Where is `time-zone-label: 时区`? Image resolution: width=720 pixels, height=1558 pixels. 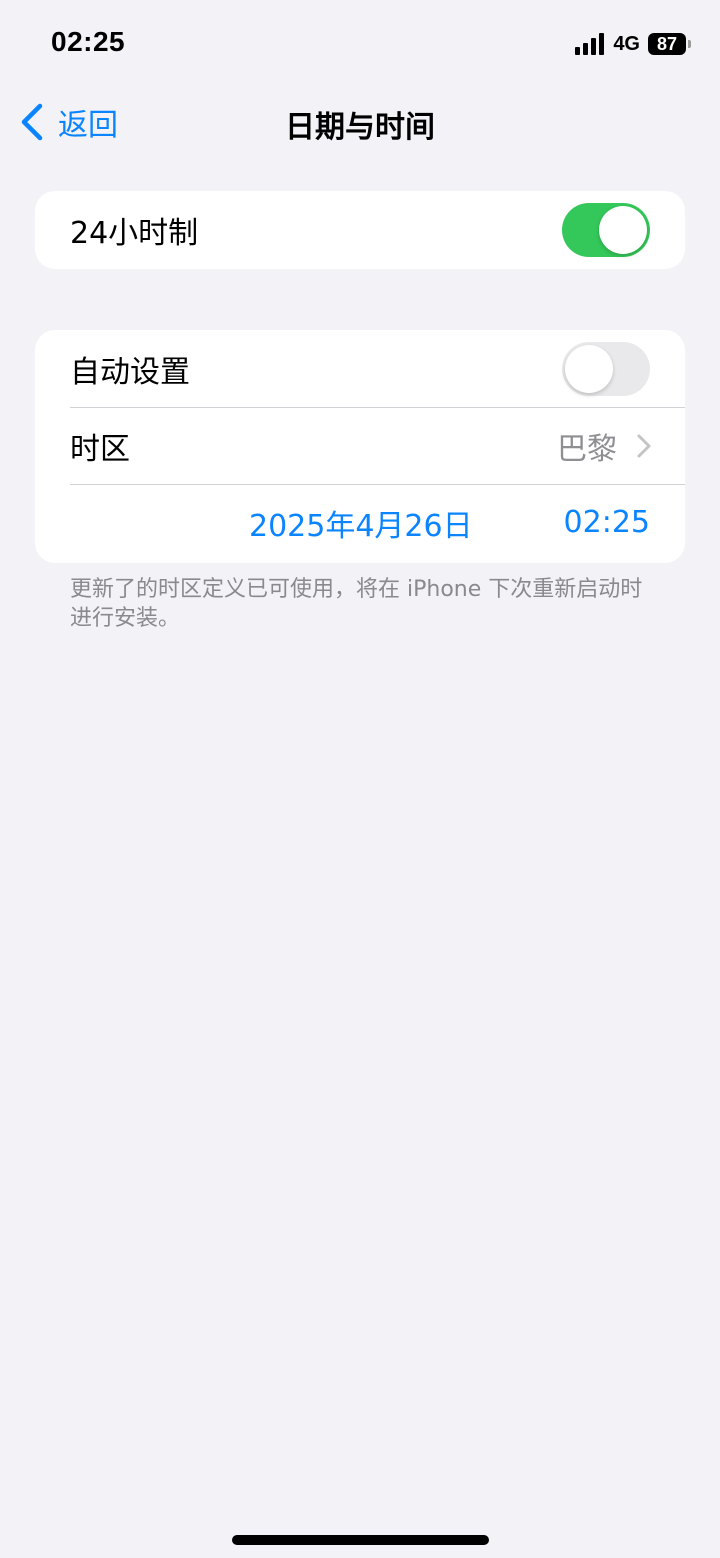
time-zone-label: 时区 is located at coordinates (100, 449).